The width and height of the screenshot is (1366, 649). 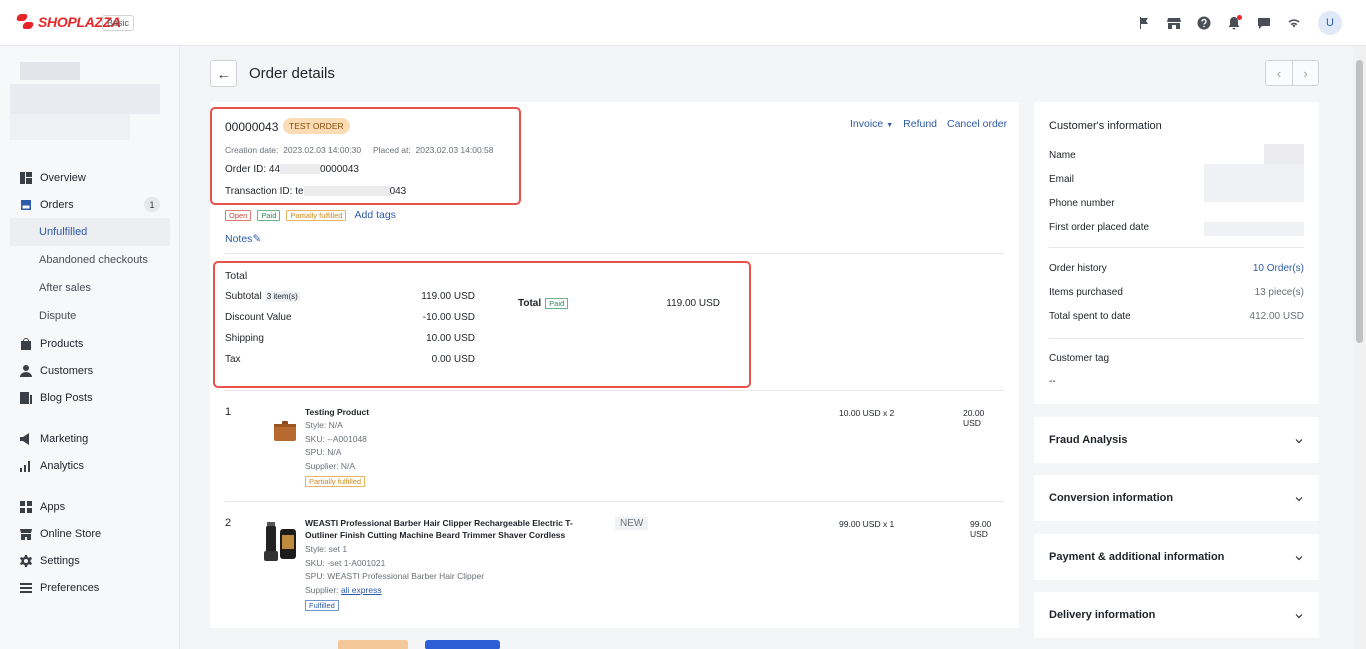 What do you see at coordinates (90, 438) in the screenshot?
I see `sidebar-item-marketing: Marketing` at bounding box center [90, 438].